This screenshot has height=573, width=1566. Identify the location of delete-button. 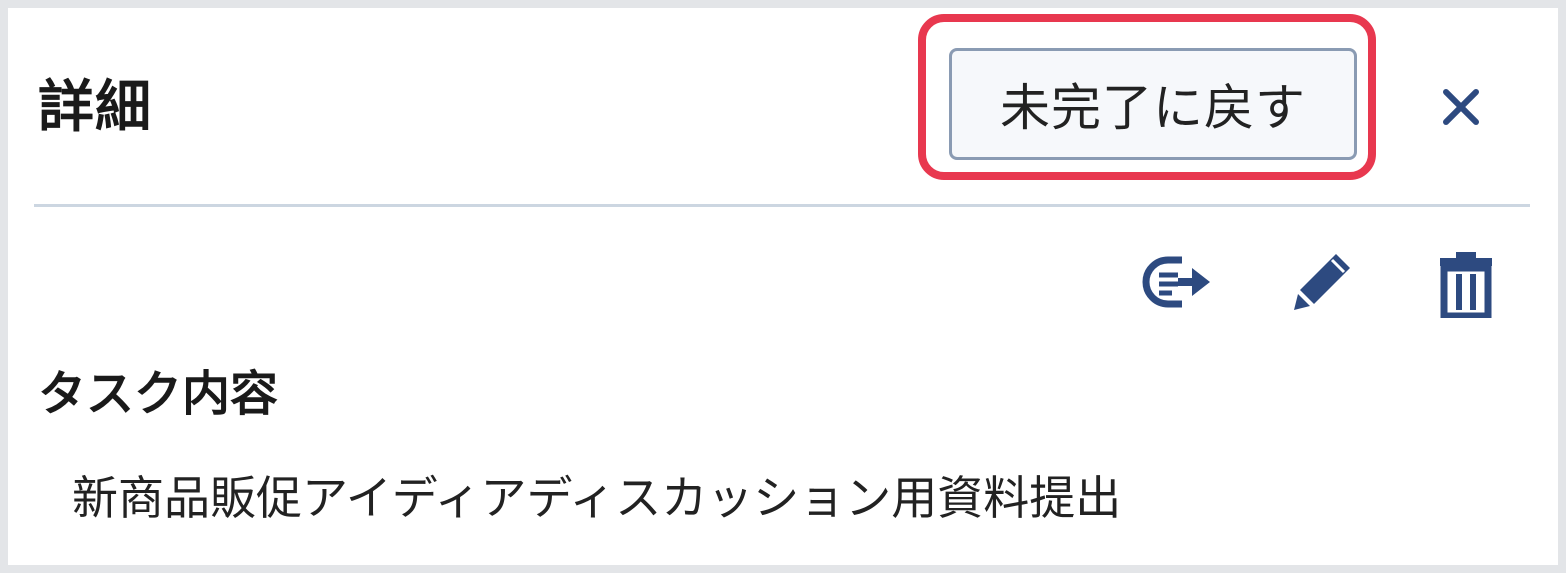
(1466, 284).